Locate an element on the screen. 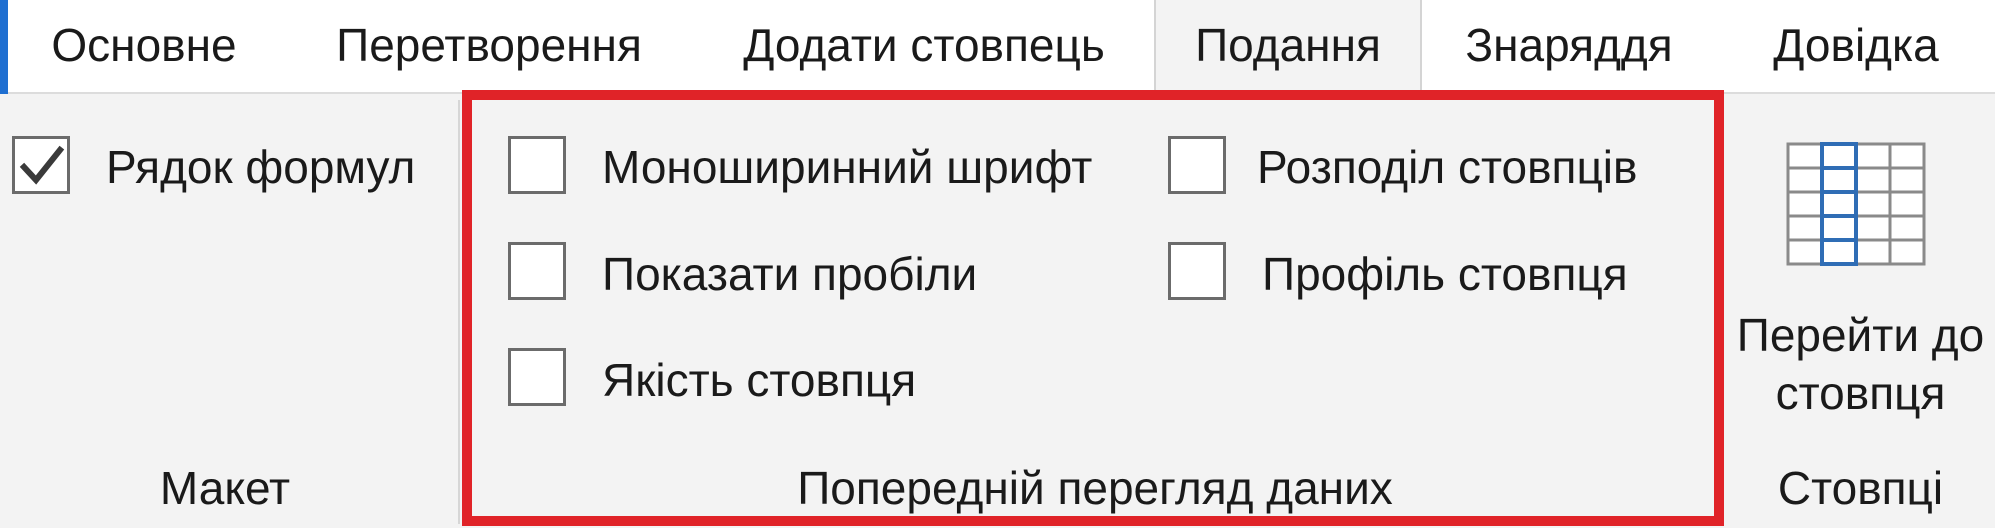  tab-add-column: Додати стовпець is located at coordinates (924, 46).